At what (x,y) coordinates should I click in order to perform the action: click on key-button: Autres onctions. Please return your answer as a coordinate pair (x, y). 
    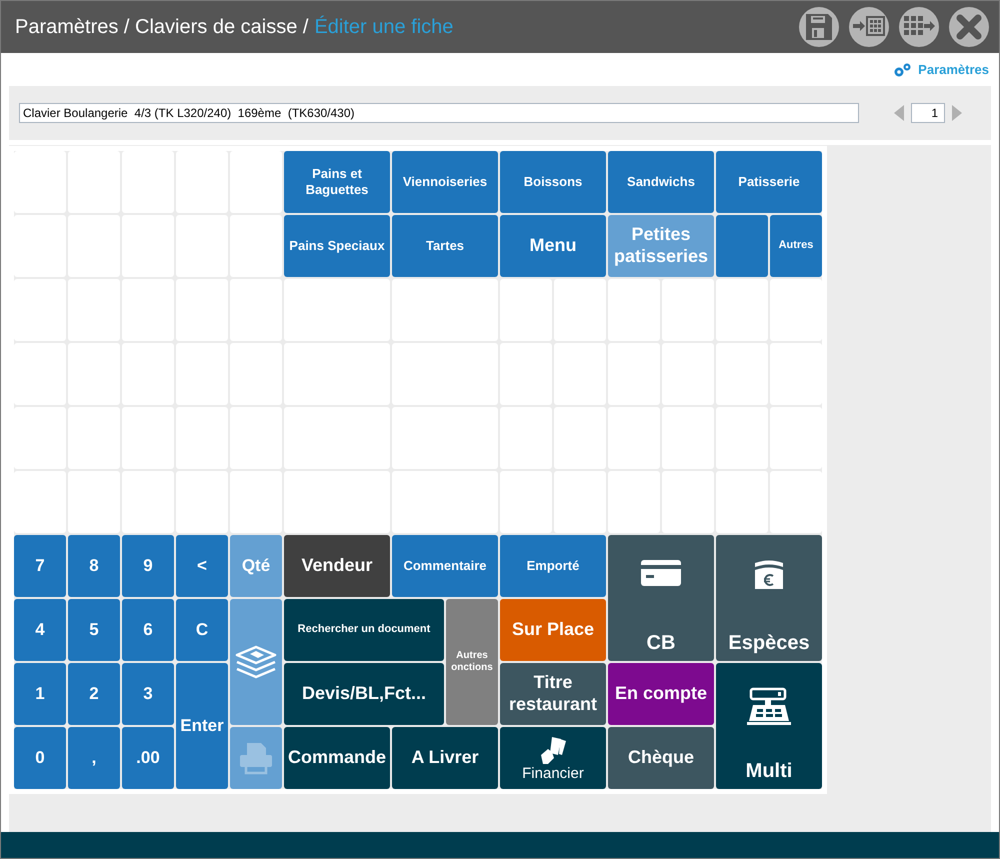
    Looking at the image, I should click on (472, 662).